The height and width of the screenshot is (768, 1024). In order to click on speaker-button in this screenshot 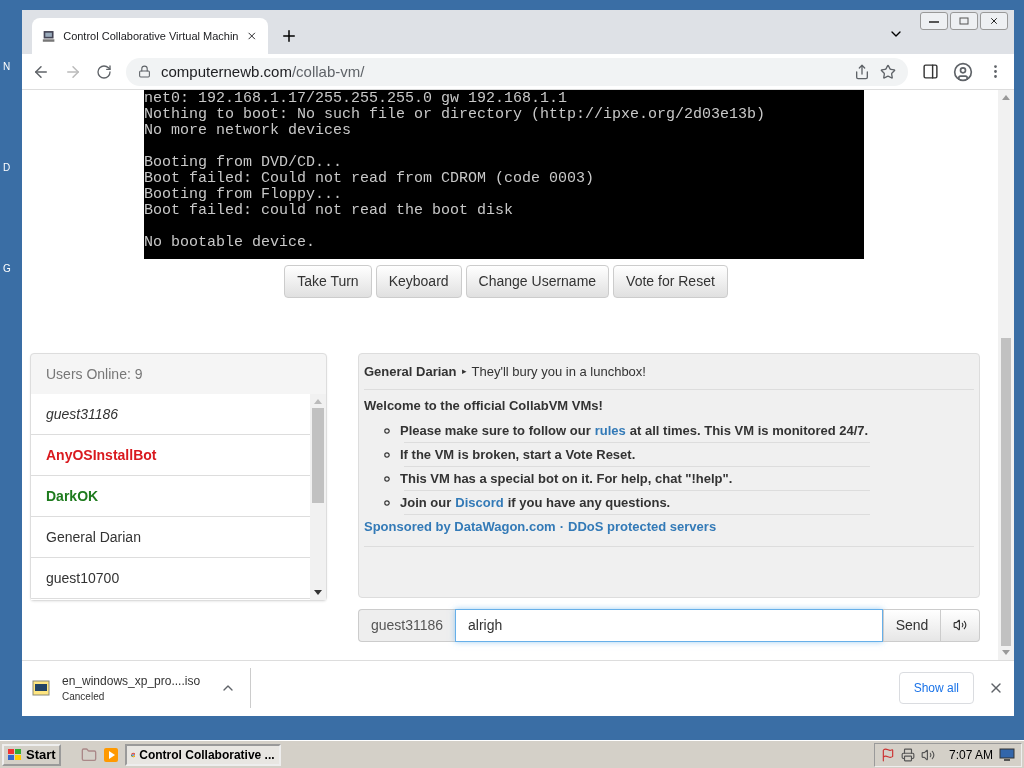, I will do `click(960, 625)`.